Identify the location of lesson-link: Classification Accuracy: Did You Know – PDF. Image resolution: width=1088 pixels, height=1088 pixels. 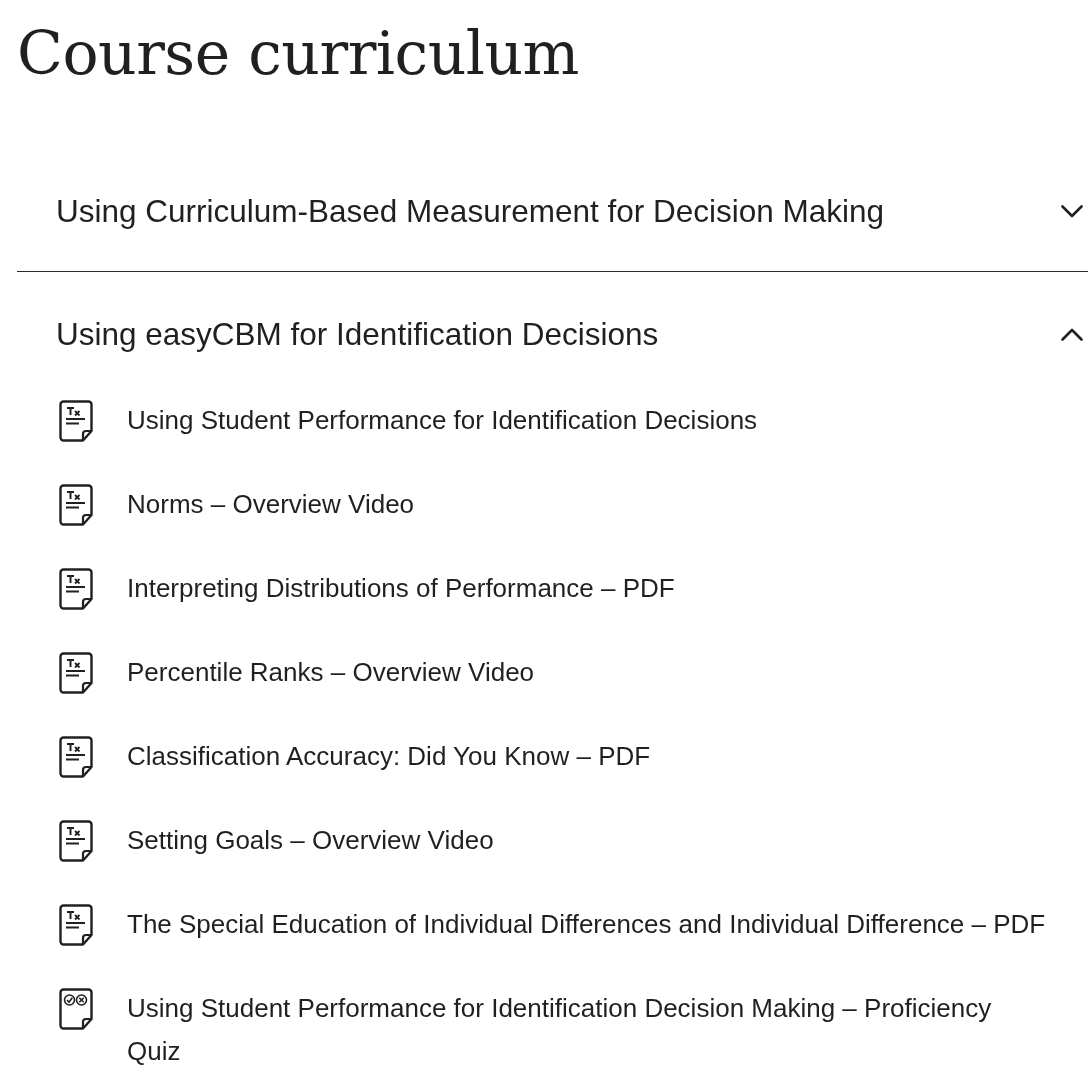
(389, 756).